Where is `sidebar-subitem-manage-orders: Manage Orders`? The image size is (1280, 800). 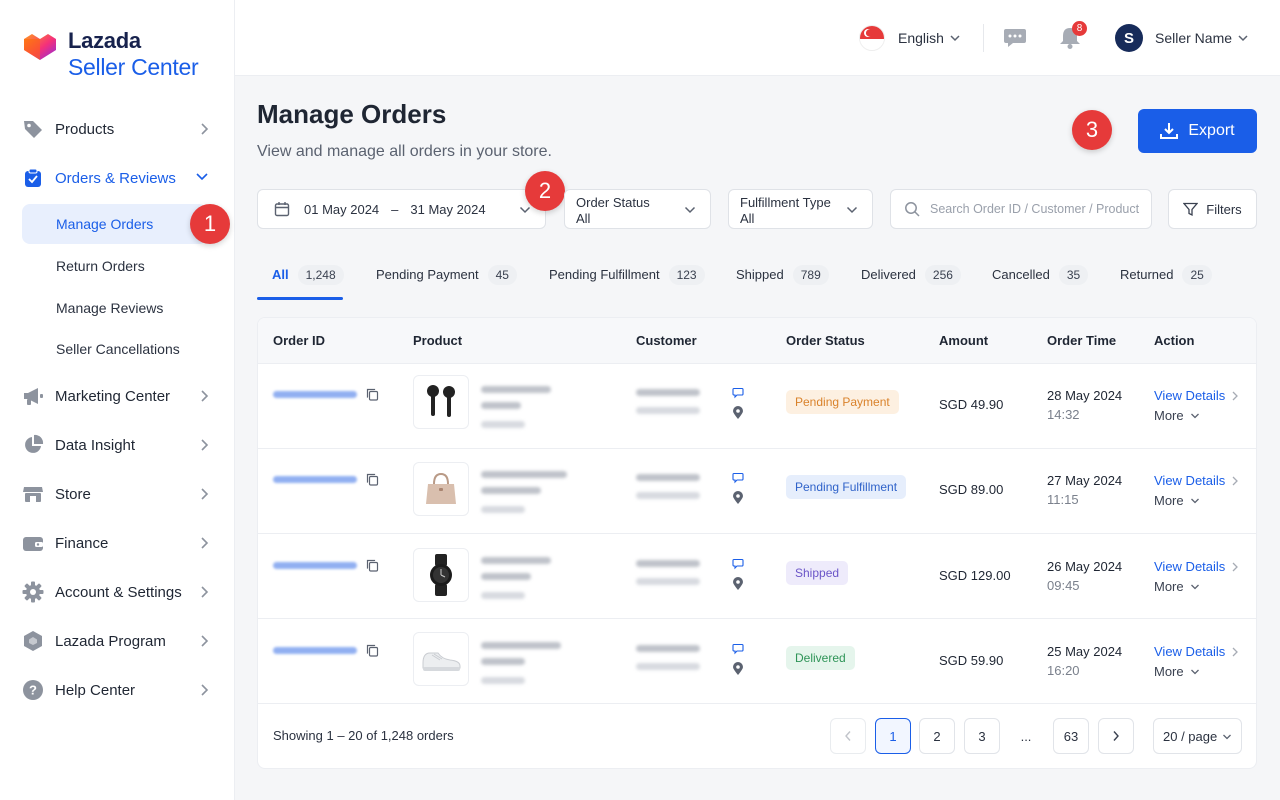 sidebar-subitem-manage-orders: Manage Orders is located at coordinates (114, 224).